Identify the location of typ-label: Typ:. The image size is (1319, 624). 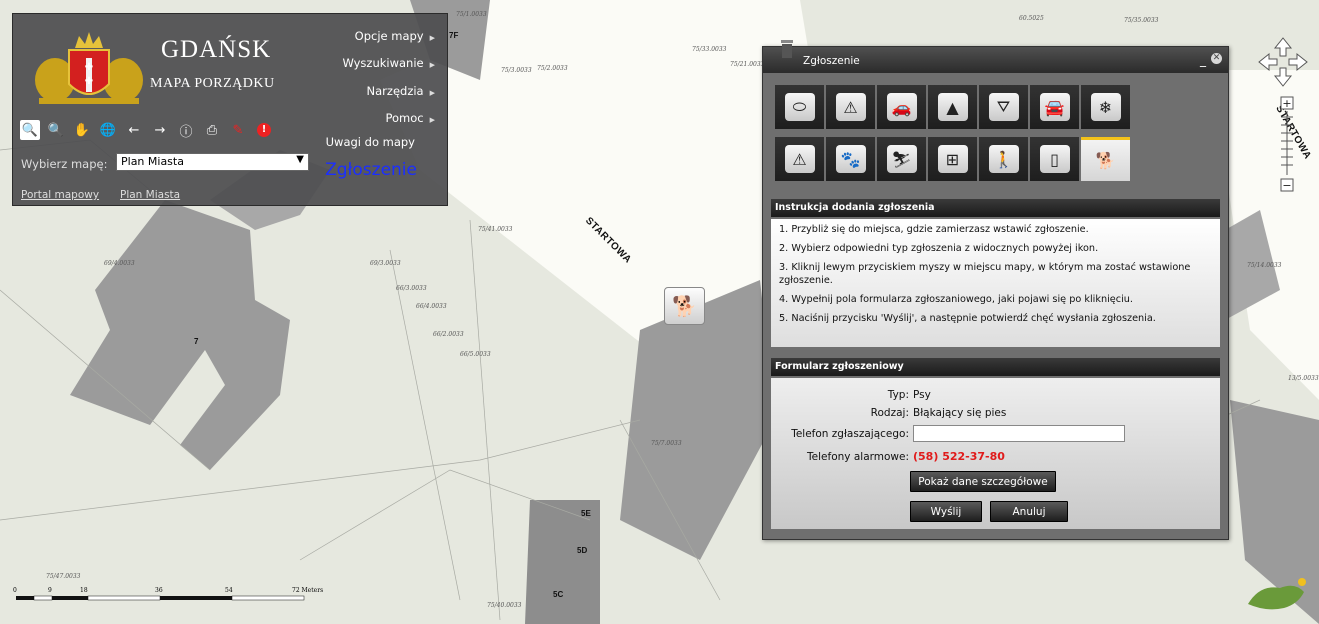
(898, 395).